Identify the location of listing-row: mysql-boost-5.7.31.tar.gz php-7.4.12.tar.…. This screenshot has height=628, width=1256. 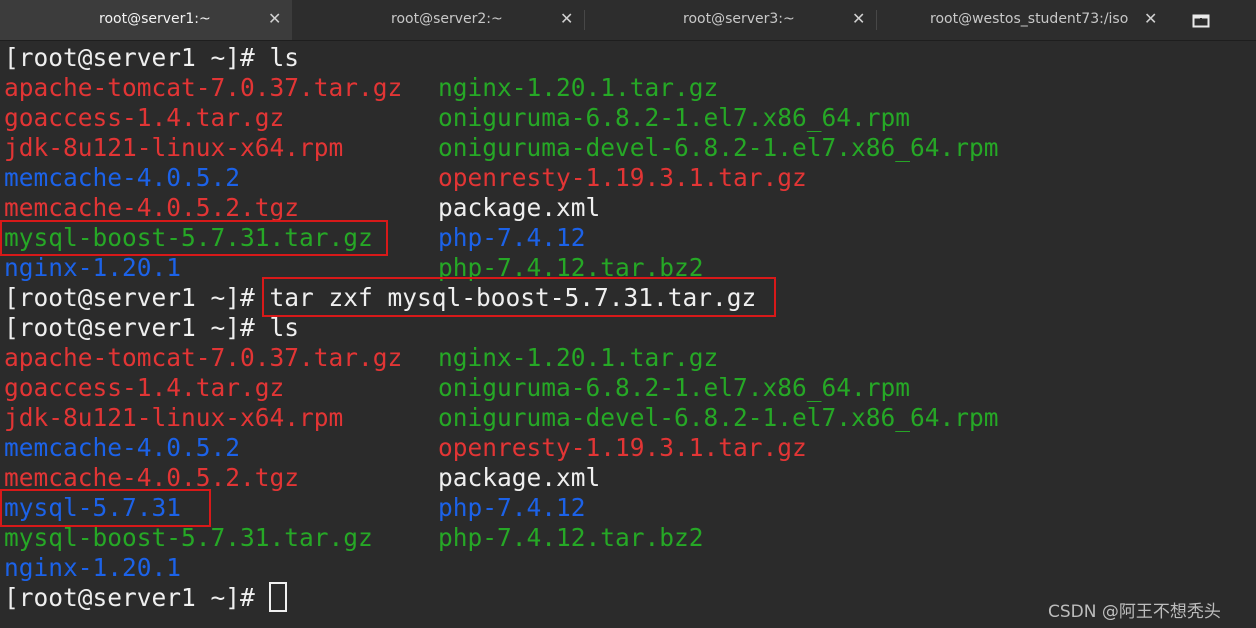
(354, 538).